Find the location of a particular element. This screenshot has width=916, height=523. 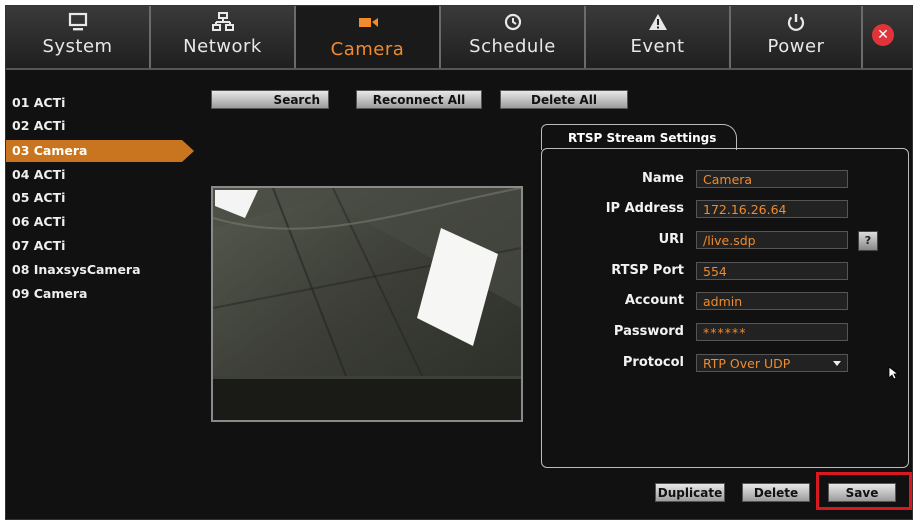

protocol-select: RTP Over UDP is located at coordinates (772, 363).